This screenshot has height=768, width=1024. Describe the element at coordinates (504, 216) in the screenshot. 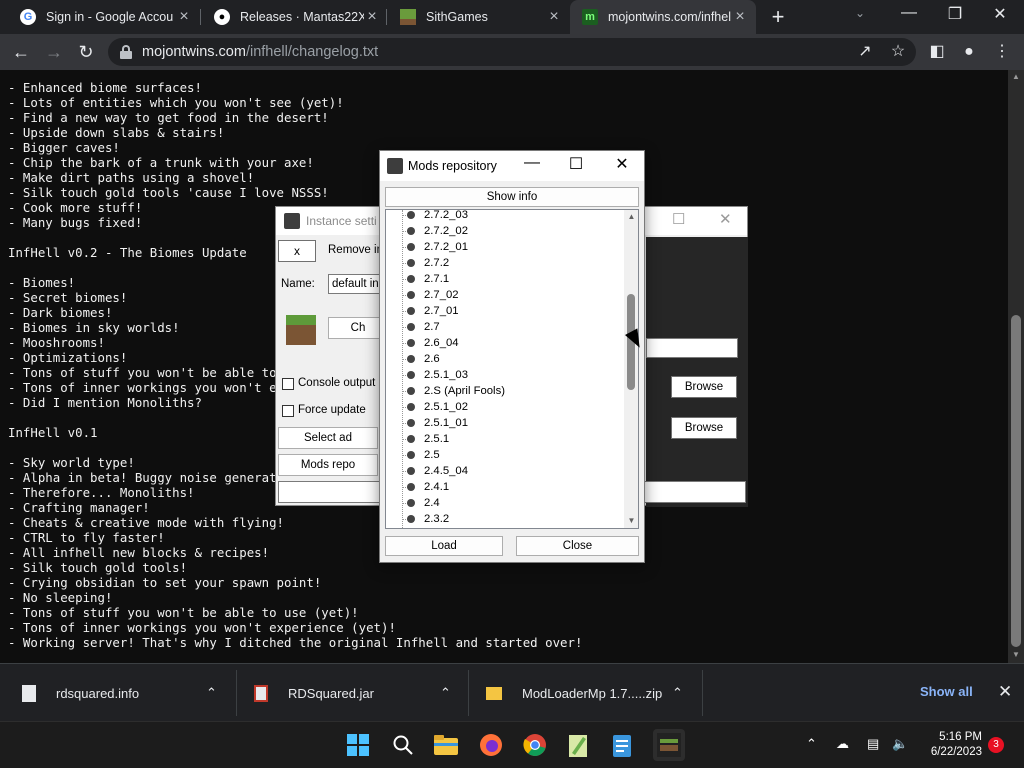

I see `mod-version-item: 2.7.2_03` at that location.